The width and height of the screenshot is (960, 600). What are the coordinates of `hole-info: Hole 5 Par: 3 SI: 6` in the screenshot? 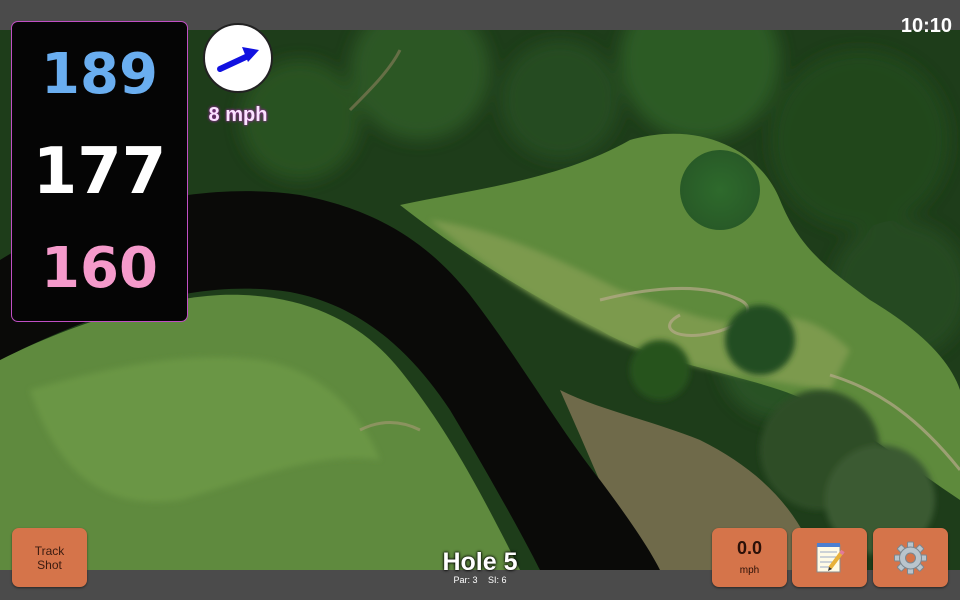 It's located at (480, 566).